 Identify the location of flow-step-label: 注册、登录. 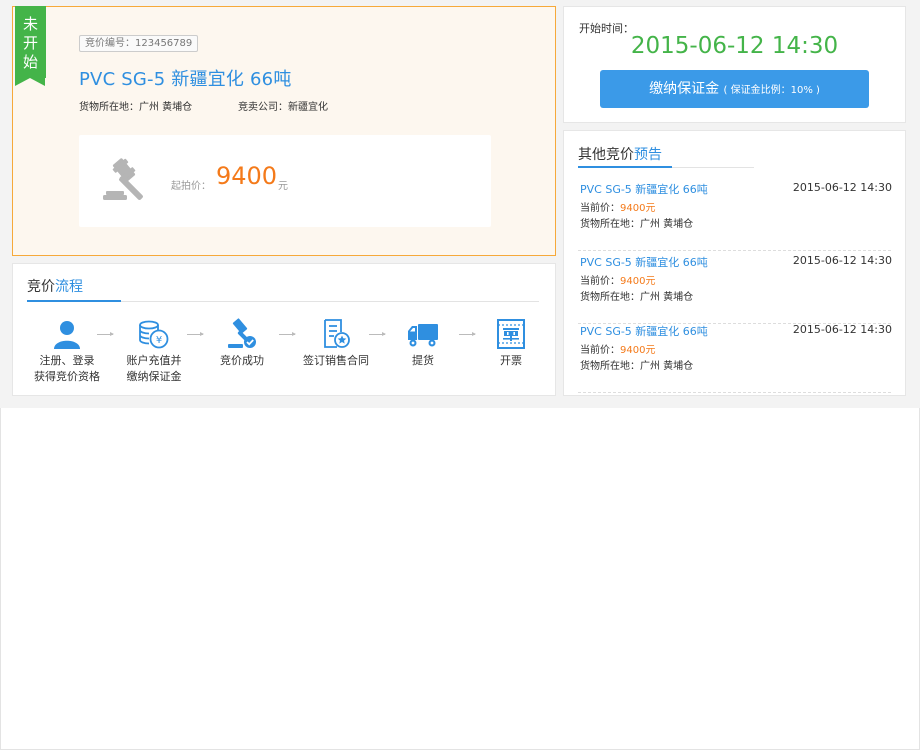
(67, 360).